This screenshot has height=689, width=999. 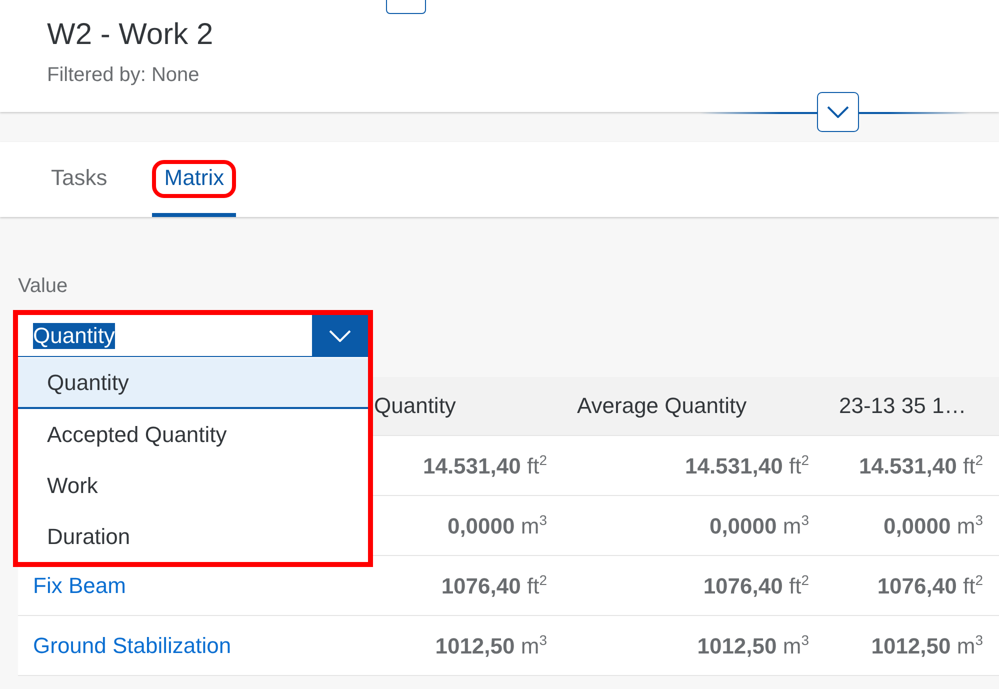 What do you see at coordinates (123, 75) in the screenshot?
I see `filter-subtitle: Filtered by: None` at bounding box center [123, 75].